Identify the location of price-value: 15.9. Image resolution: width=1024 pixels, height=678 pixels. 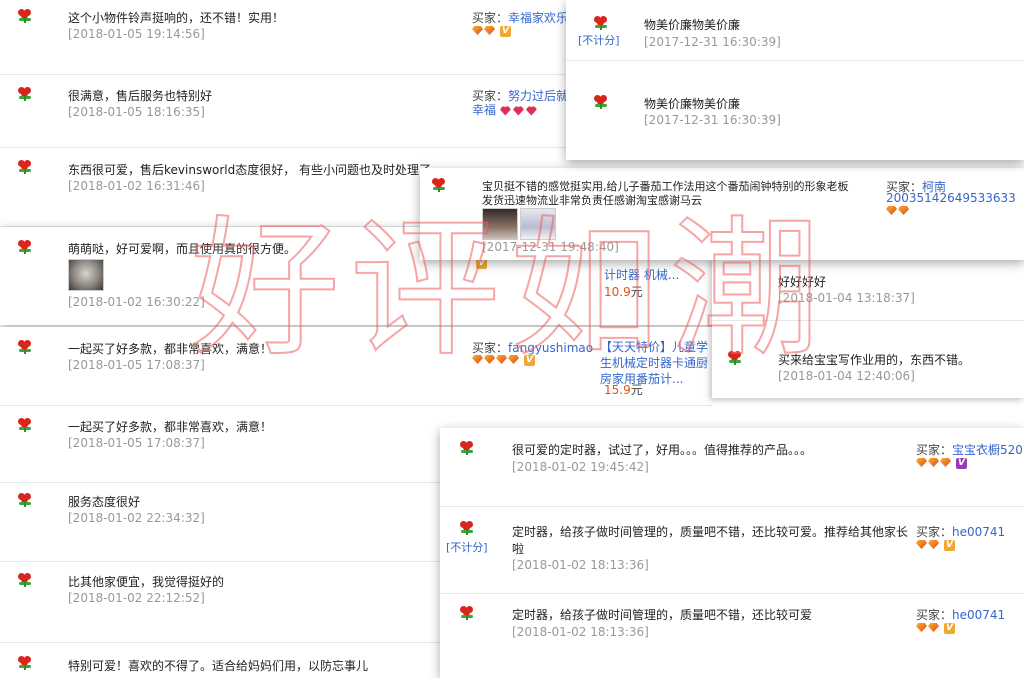
(617, 390).